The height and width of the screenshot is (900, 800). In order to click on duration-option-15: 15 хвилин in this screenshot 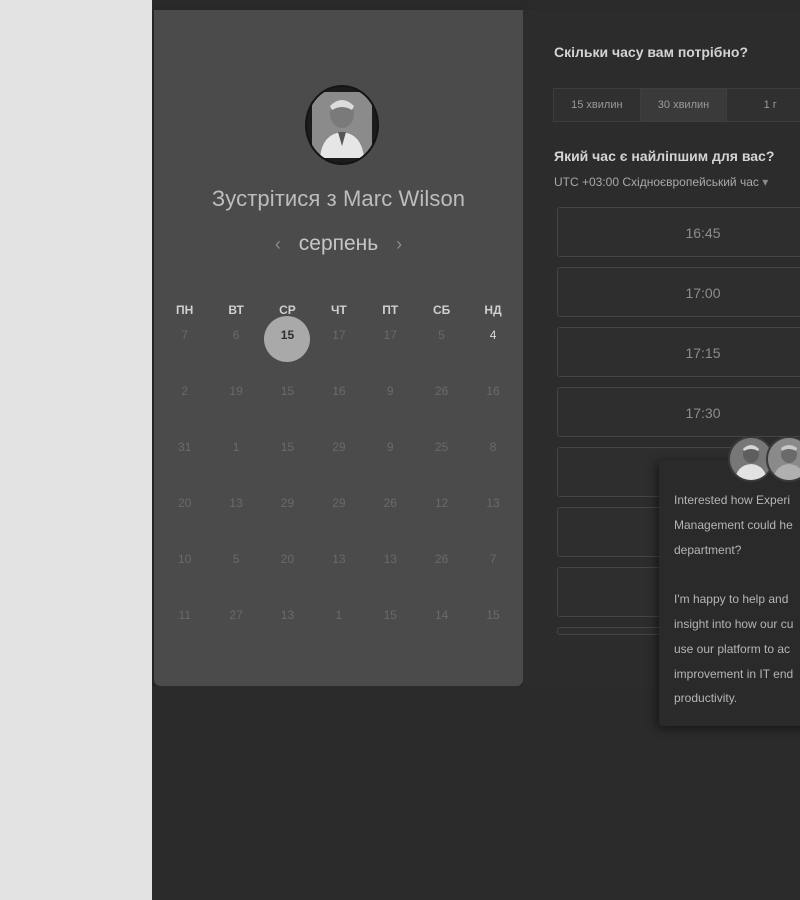, I will do `click(597, 105)`.